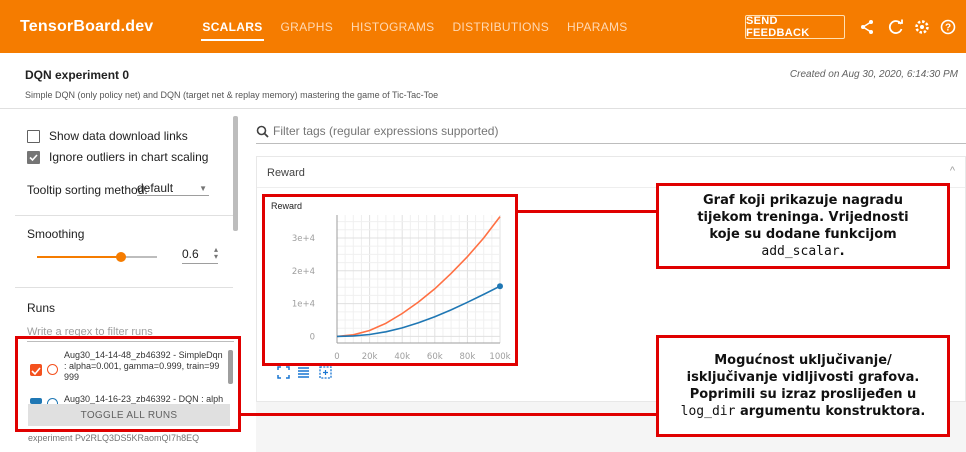 This screenshot has height=452, width=966. Describe the element at coordinates (803, 234) in the screenshot. I see `callout-text: koje su dodane funkcijom` at that location.